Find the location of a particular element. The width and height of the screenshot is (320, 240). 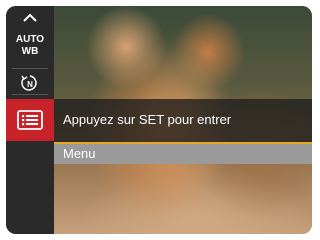

reset-button: N is located at coordinates (30, 83).